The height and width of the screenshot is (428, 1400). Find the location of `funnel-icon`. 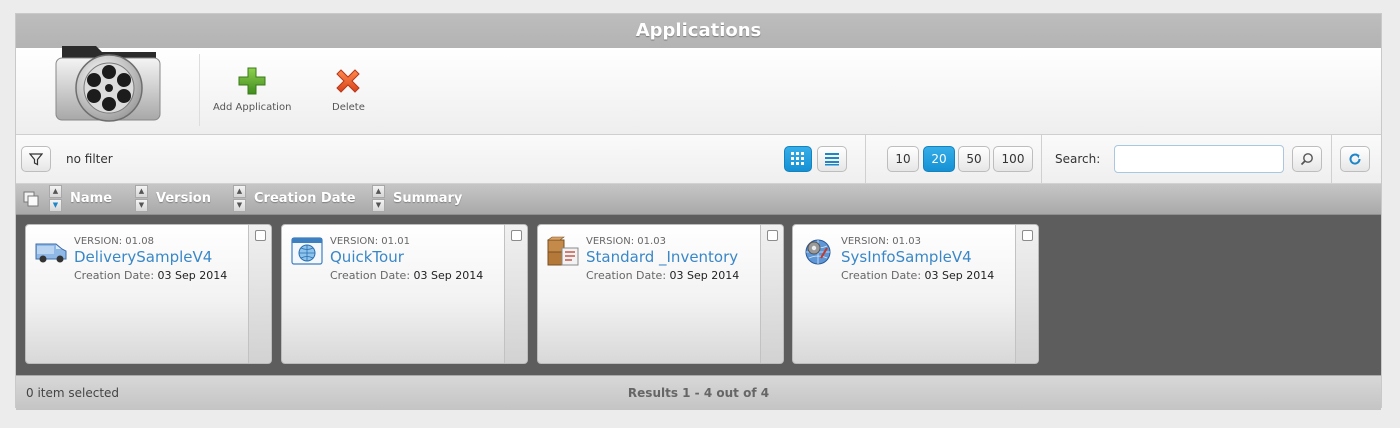

funnel-icon is located at coordinates (36, 159).